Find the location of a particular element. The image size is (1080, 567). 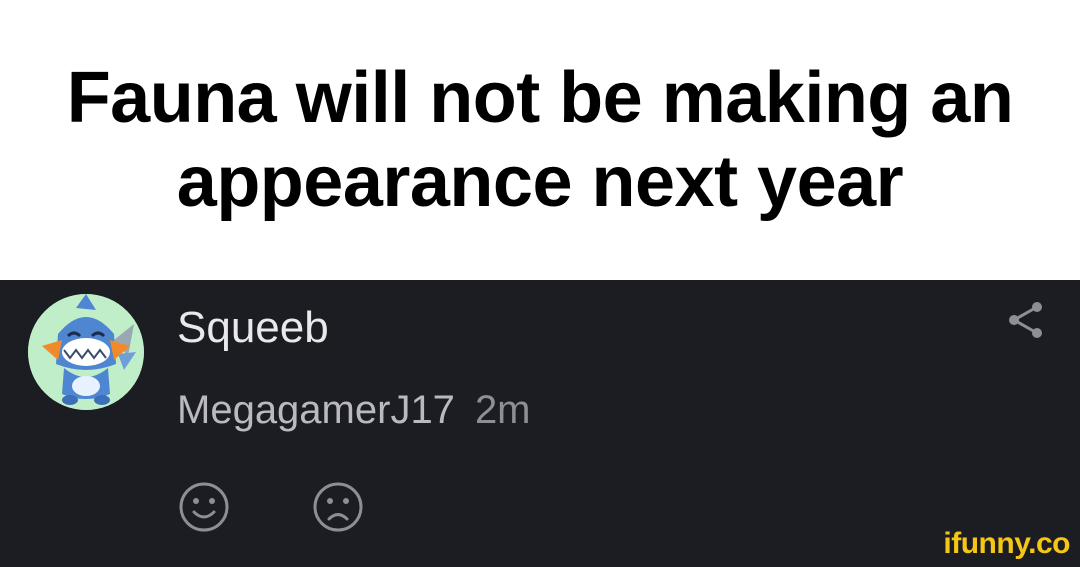

frown-icon is located at coordinates (338, 507).